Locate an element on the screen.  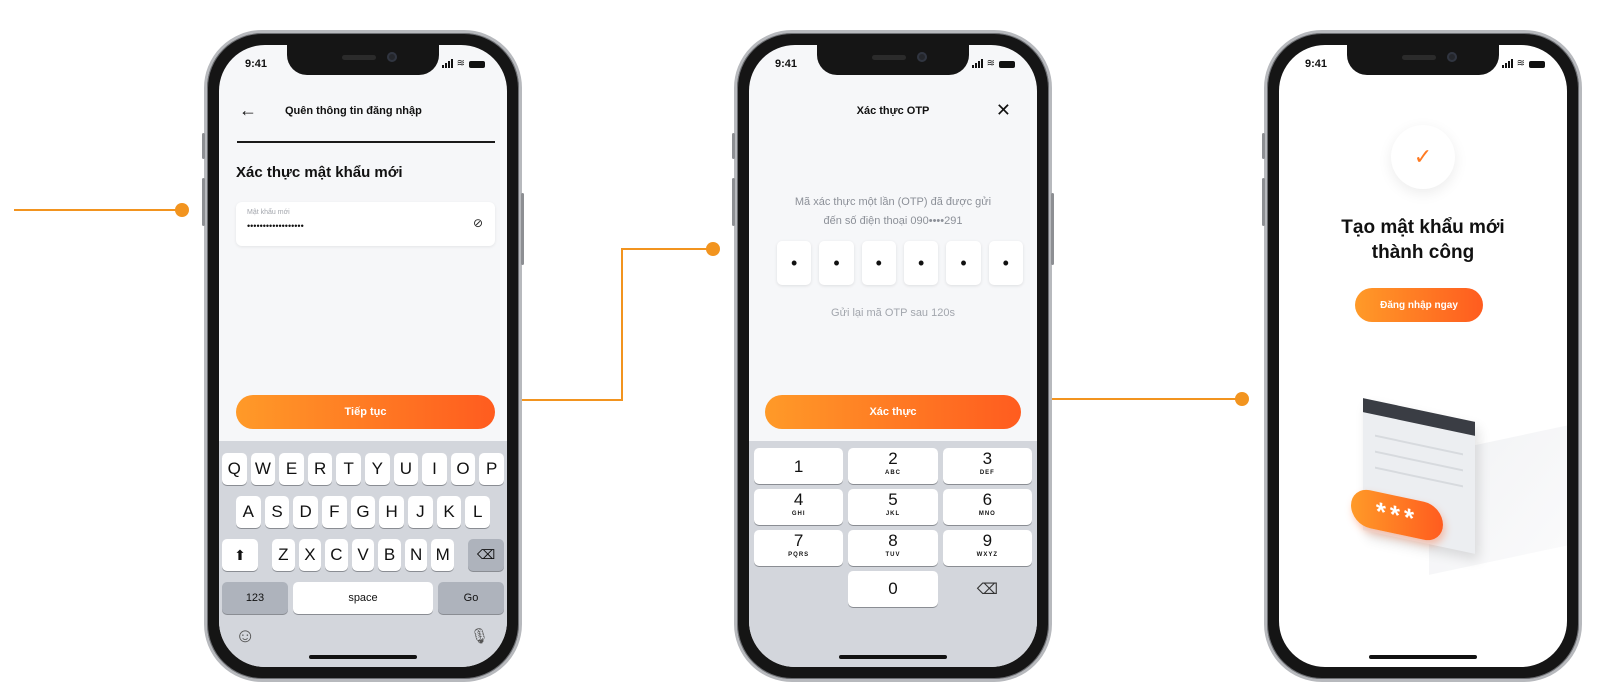
keypad-key-2: 2 ABC is located at coordinates (893, 466).